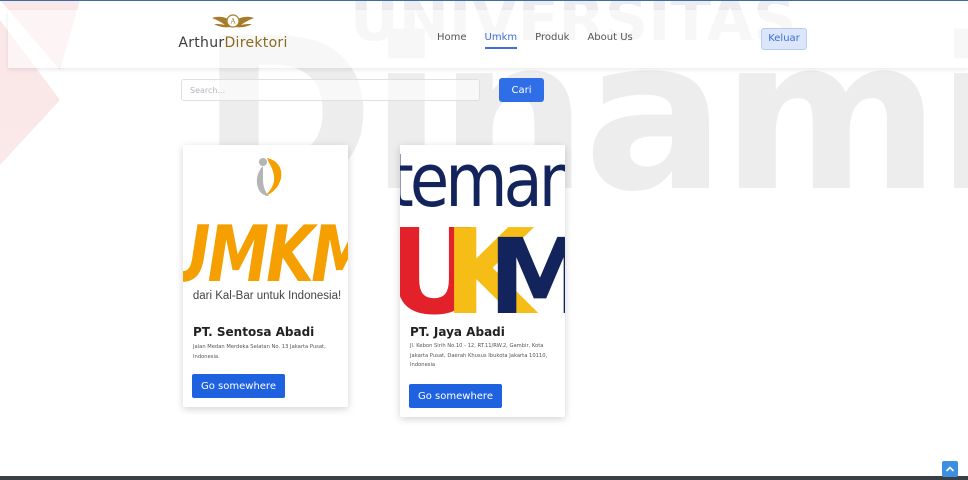 The image size is (968, 480). What do you see at coordinates (784, 39) in the screenshot?
I see `logout-button: Keluar` at bounding box center [784, 39].